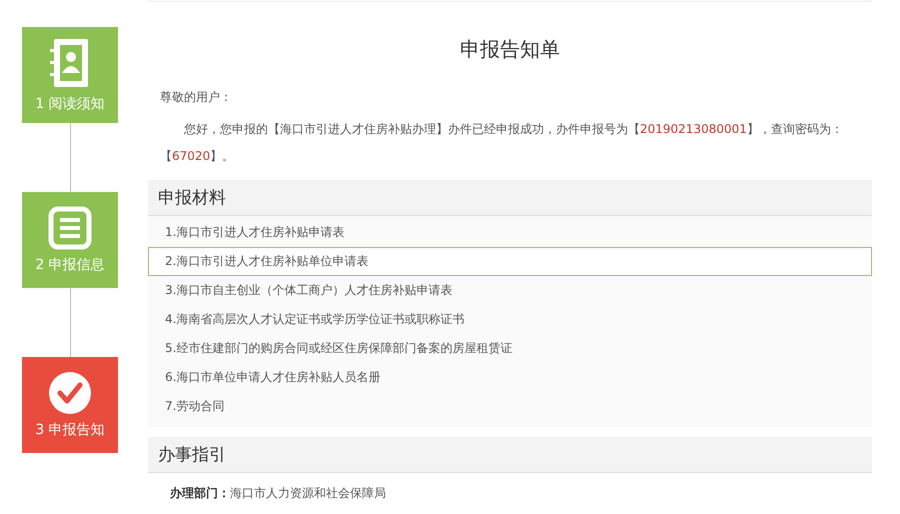  Describe the element at coordinates (308, 493) in the screenshot. I see `field-value: 海口市人力资源和社会保障局` at that location.